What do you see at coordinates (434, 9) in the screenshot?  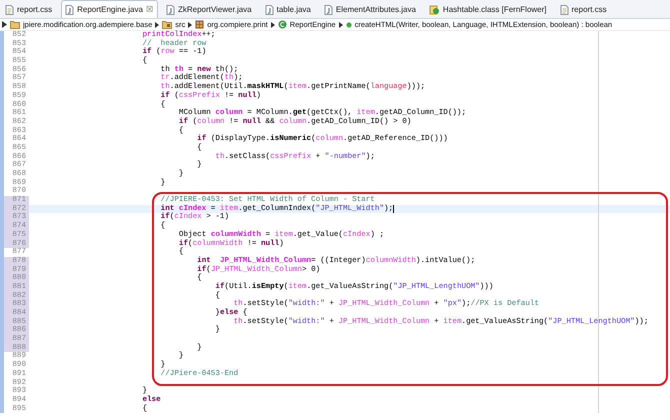 I see `class-file-icon` at bounding box center [434, 9].